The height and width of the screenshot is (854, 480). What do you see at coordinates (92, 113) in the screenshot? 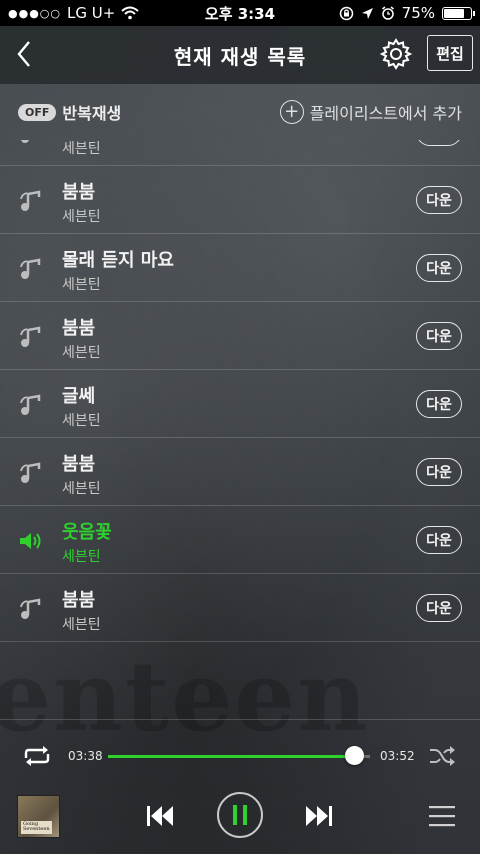
I see `repeat-label: 반복재생` at bounding box center [92, 113].